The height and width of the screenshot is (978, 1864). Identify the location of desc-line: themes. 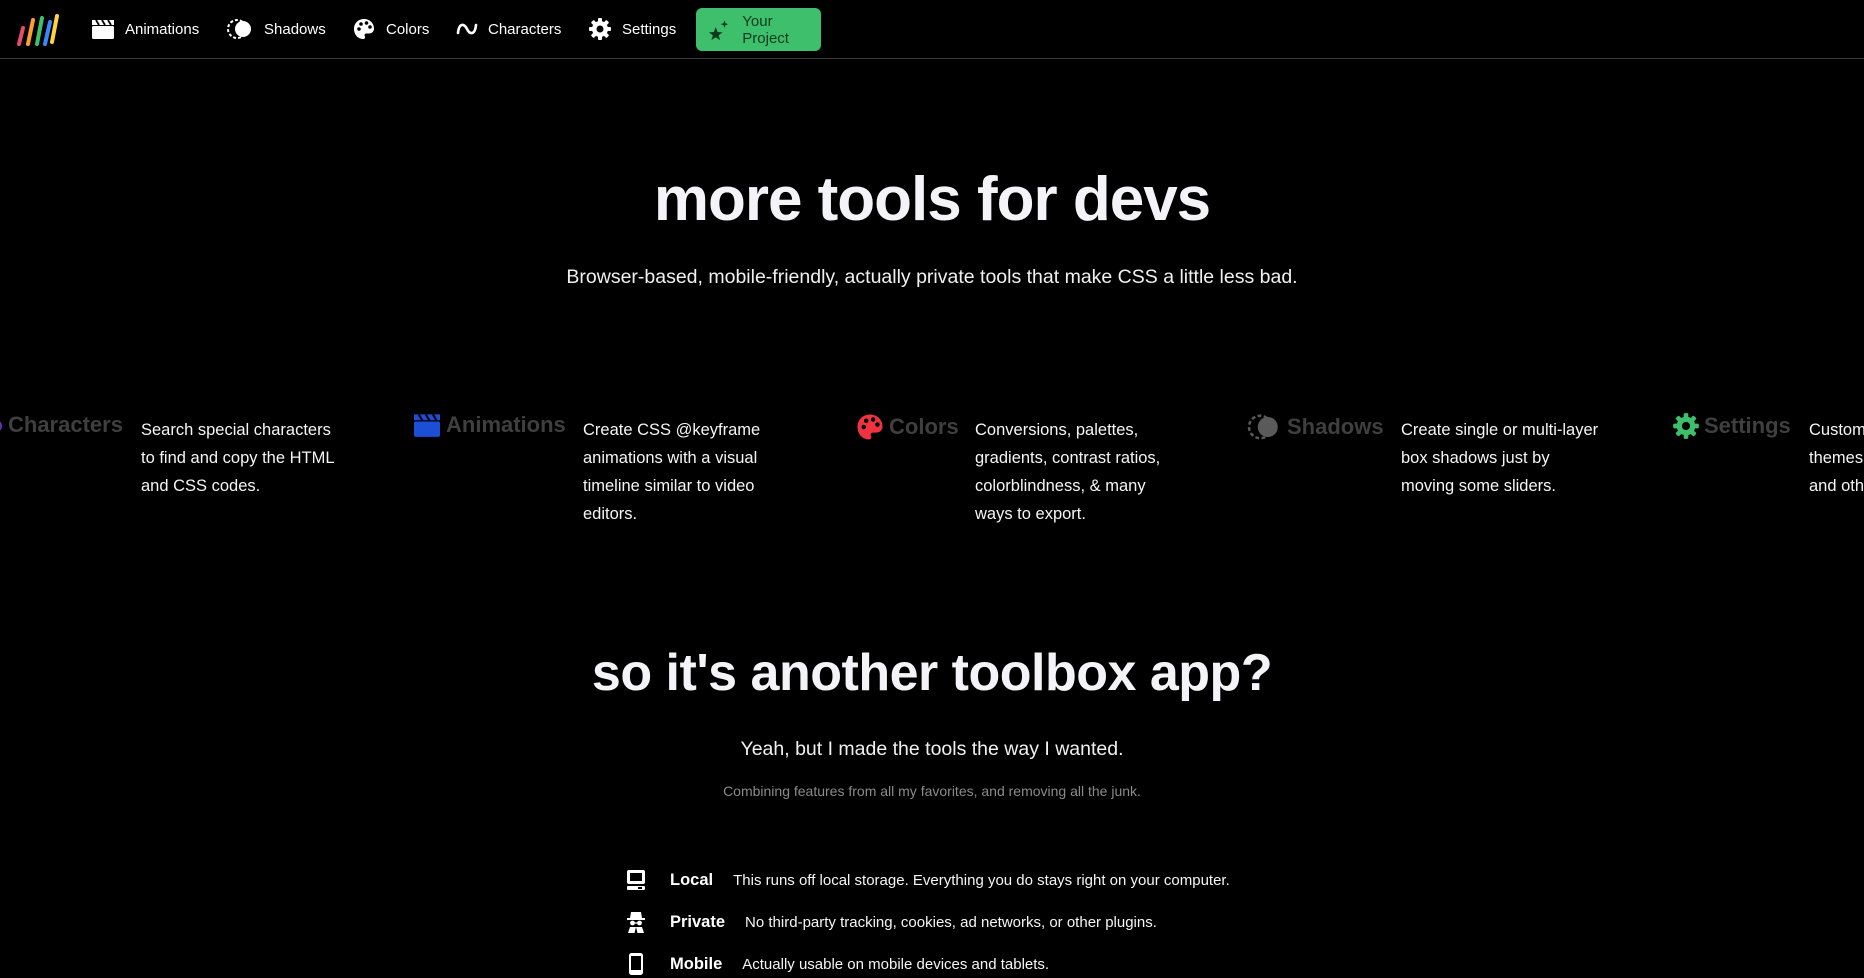
(1836, 458).